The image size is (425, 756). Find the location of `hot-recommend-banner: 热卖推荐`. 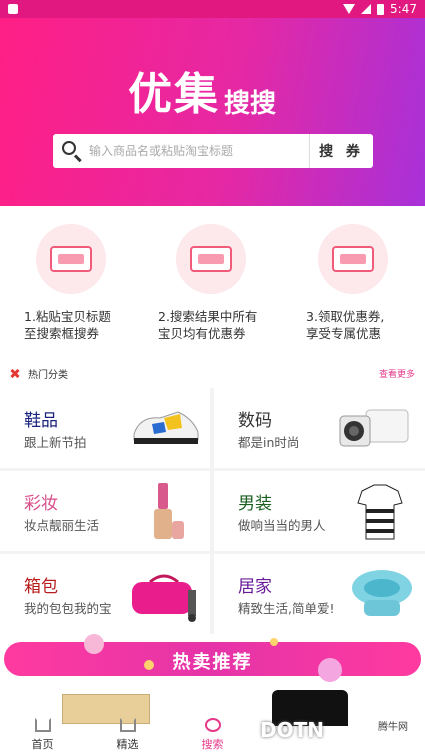

hot-recommend-banner: 热卖推荐 is located at coordinates (212, 660).